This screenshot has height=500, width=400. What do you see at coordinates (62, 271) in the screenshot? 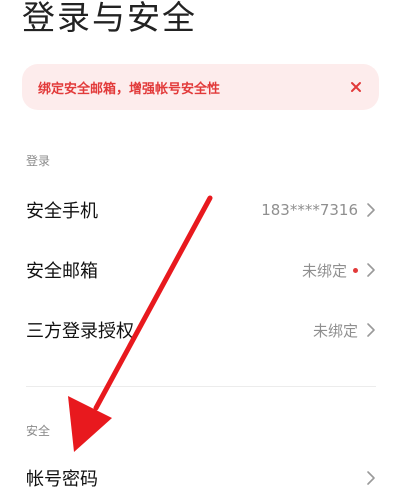
I see `row-label: 安全邮箱` at bounding box center [62, 271].